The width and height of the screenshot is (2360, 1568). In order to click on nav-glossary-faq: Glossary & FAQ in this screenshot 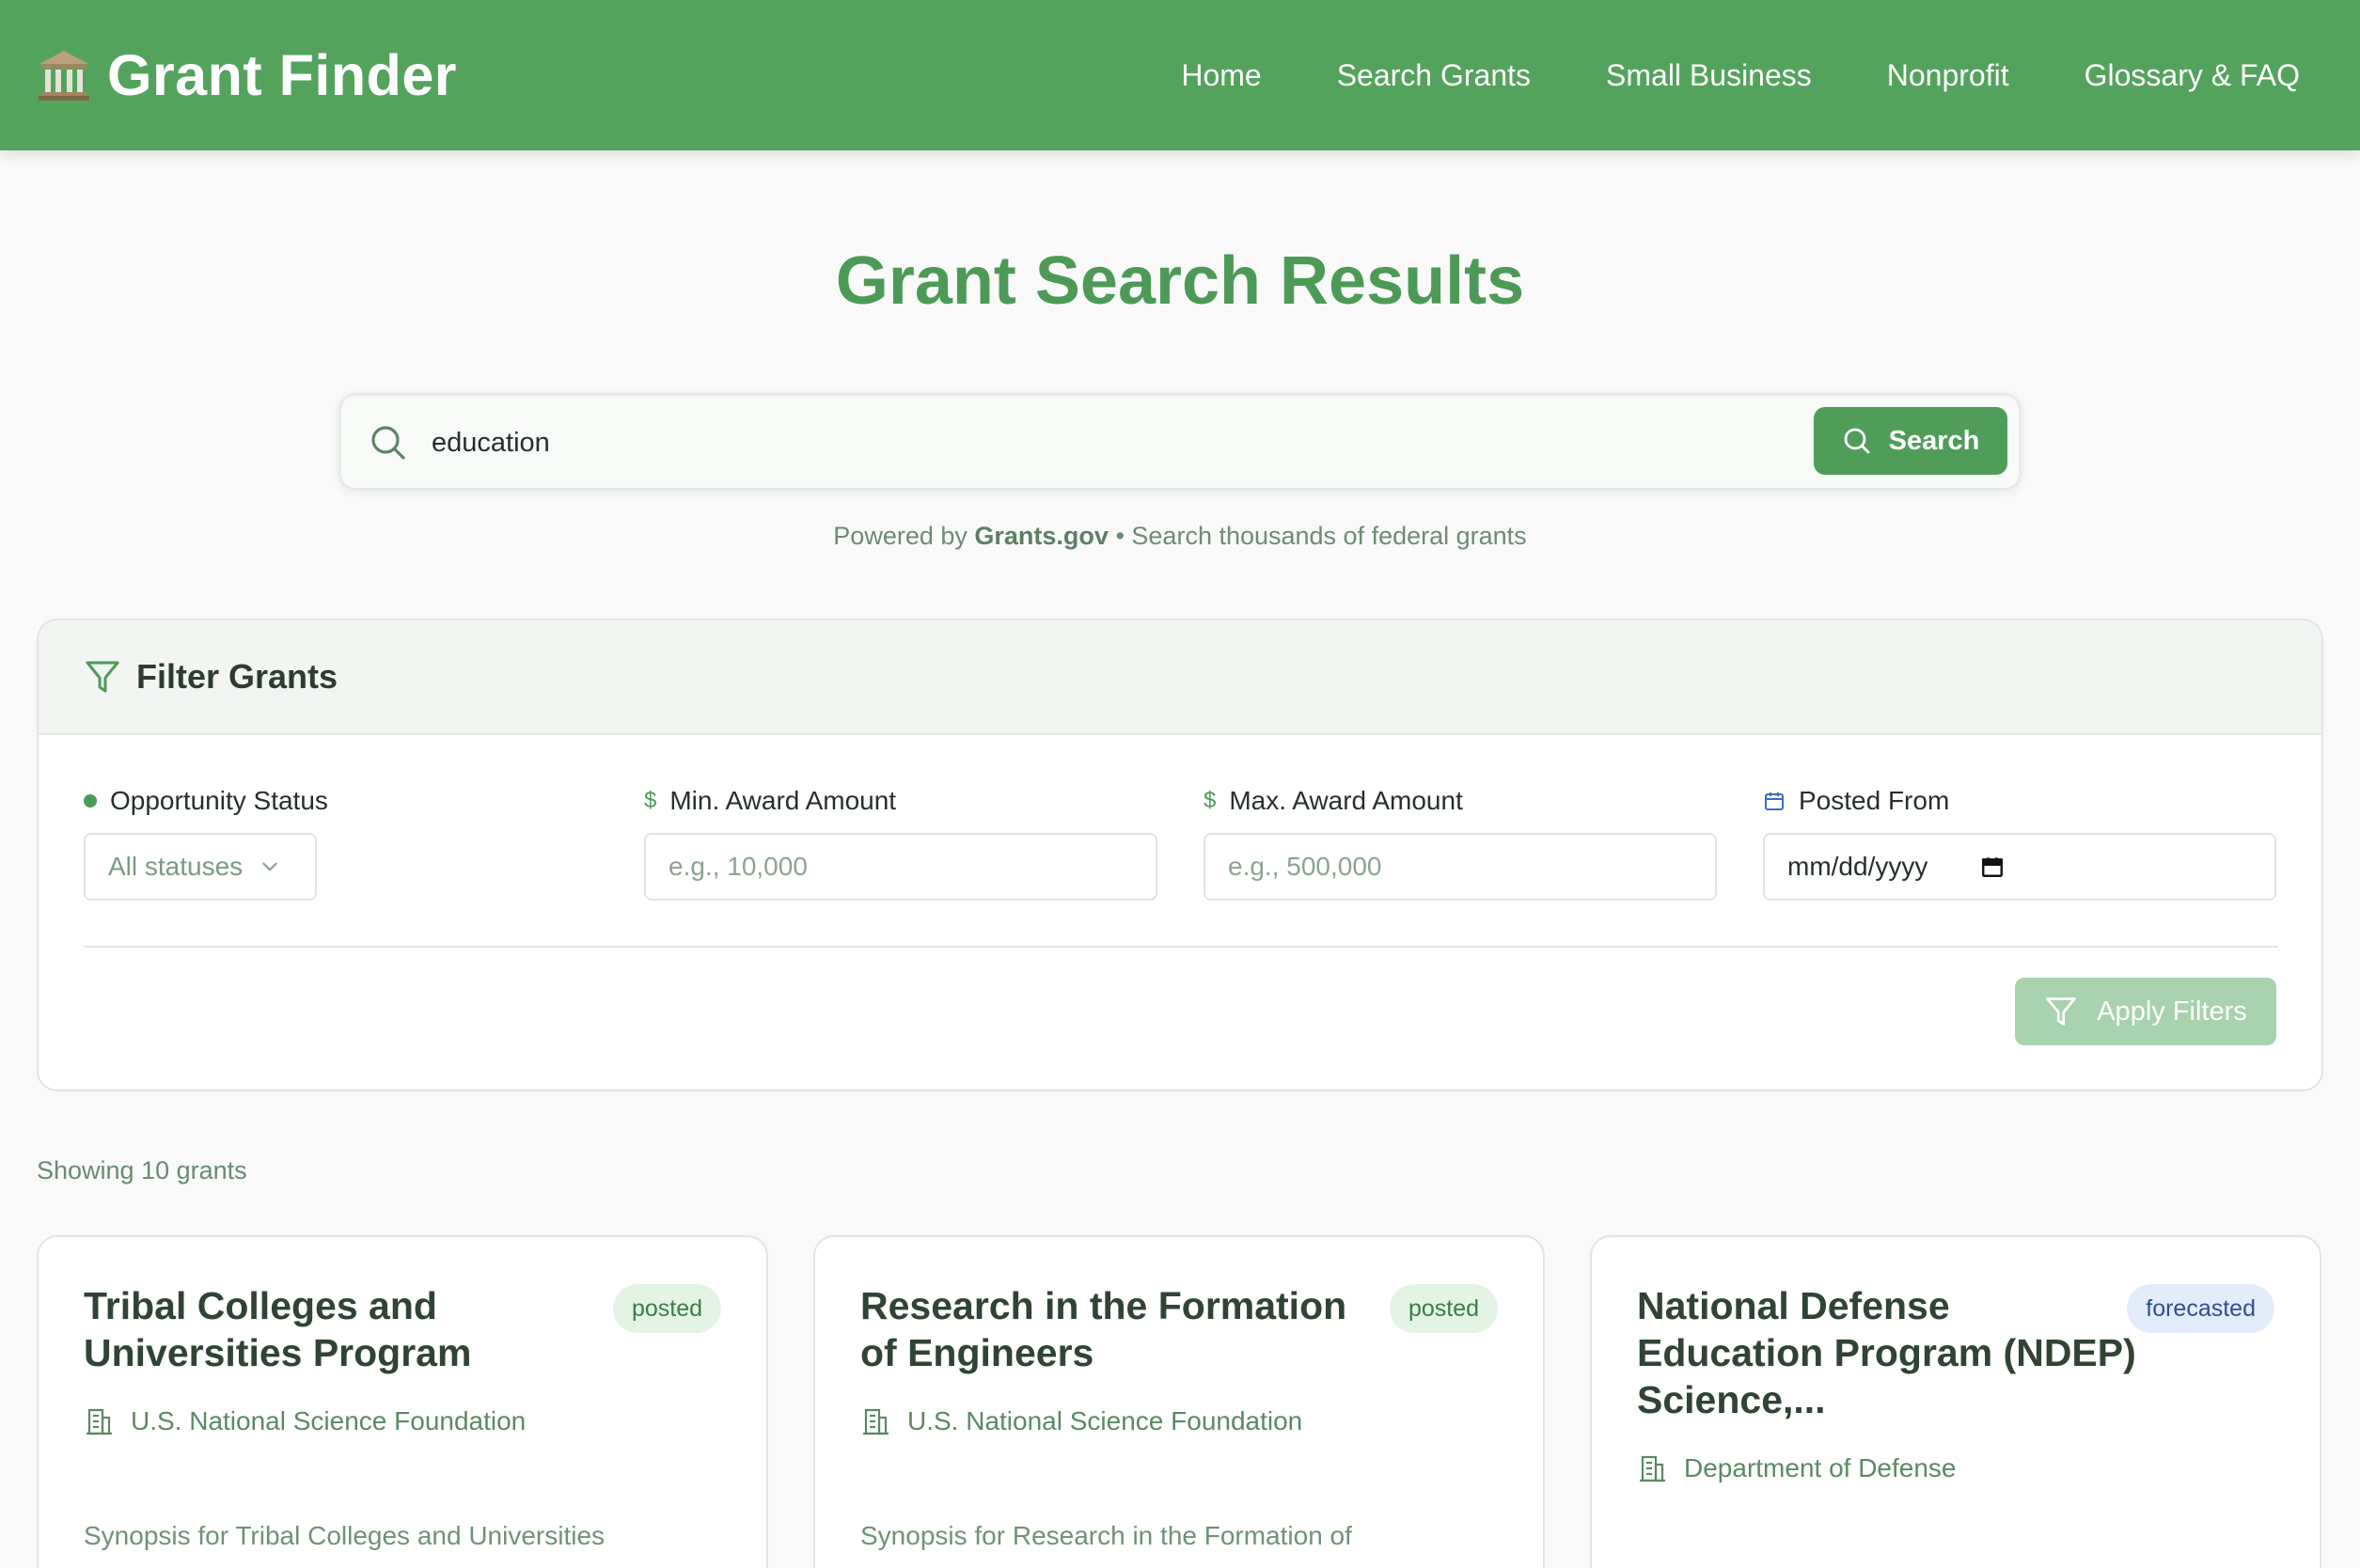, I will do `click(2192, 75)`.